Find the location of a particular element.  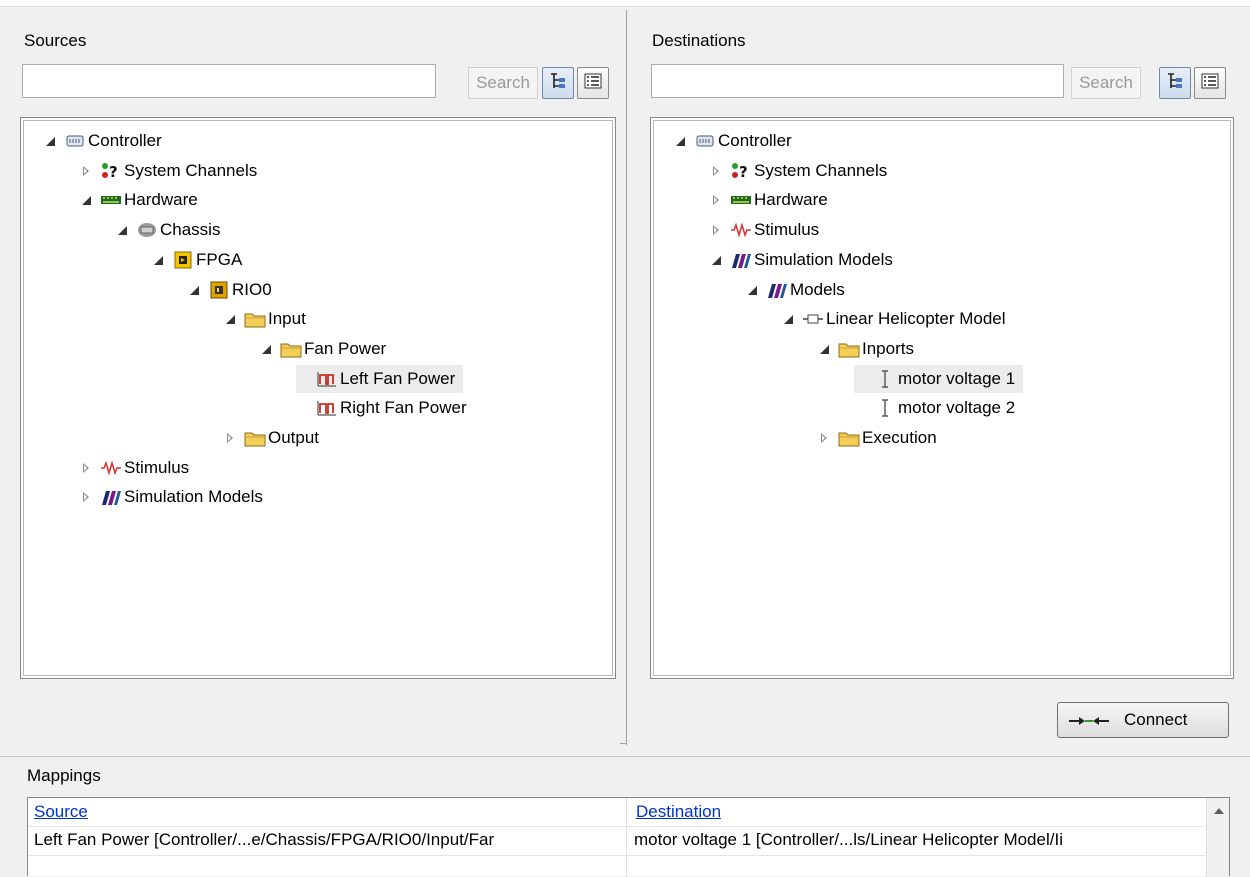

sources-tree-item: Hardware is located at coordinates (139, 200).